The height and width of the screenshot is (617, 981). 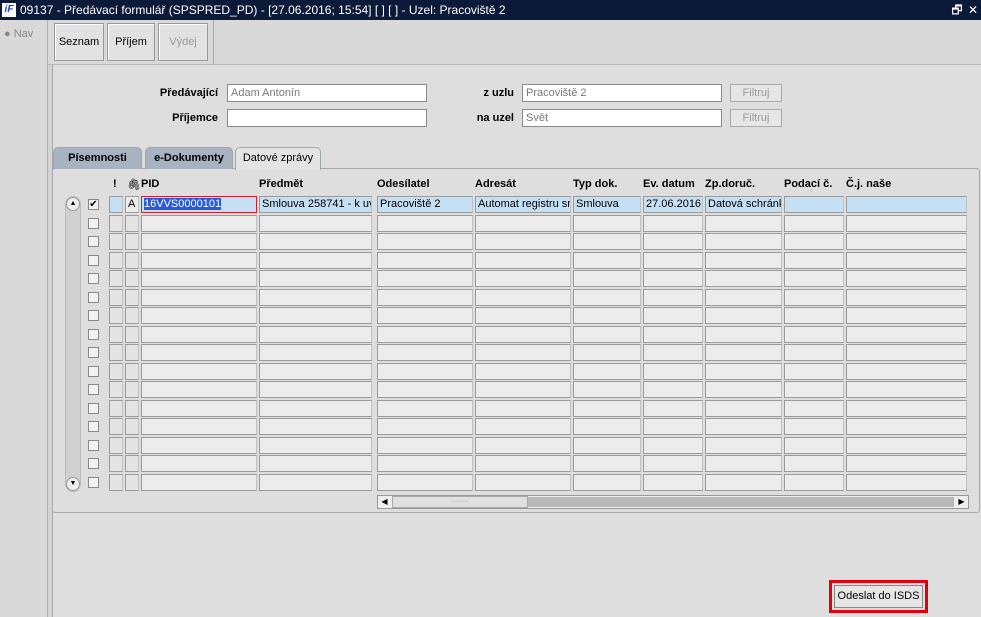 I want to click on scroll-right-icon: ▶, so click(x=961, y=502).